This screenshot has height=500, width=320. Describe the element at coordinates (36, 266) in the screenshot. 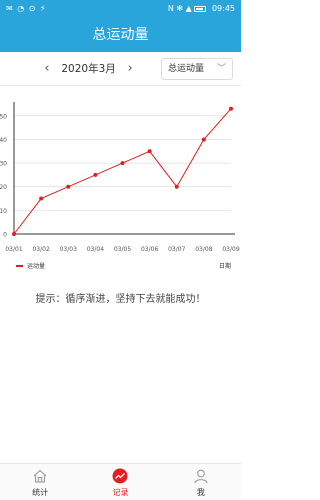

I see `legend-label: 运动量` at that location.